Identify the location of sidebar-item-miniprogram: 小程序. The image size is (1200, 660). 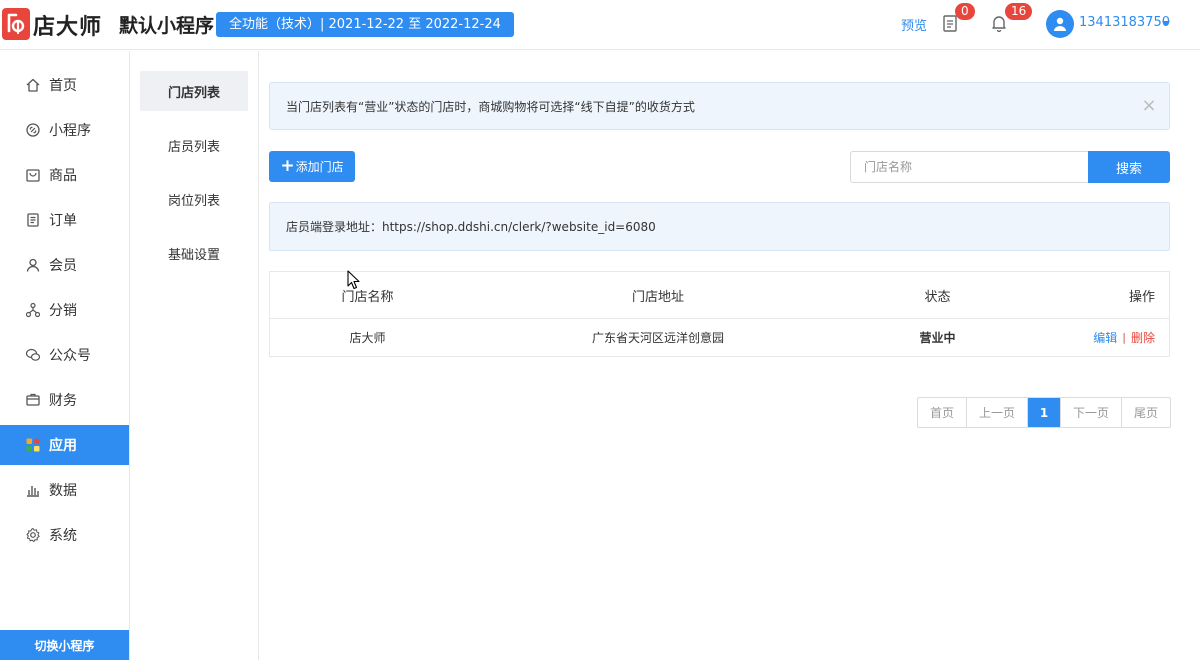
(64, 130).